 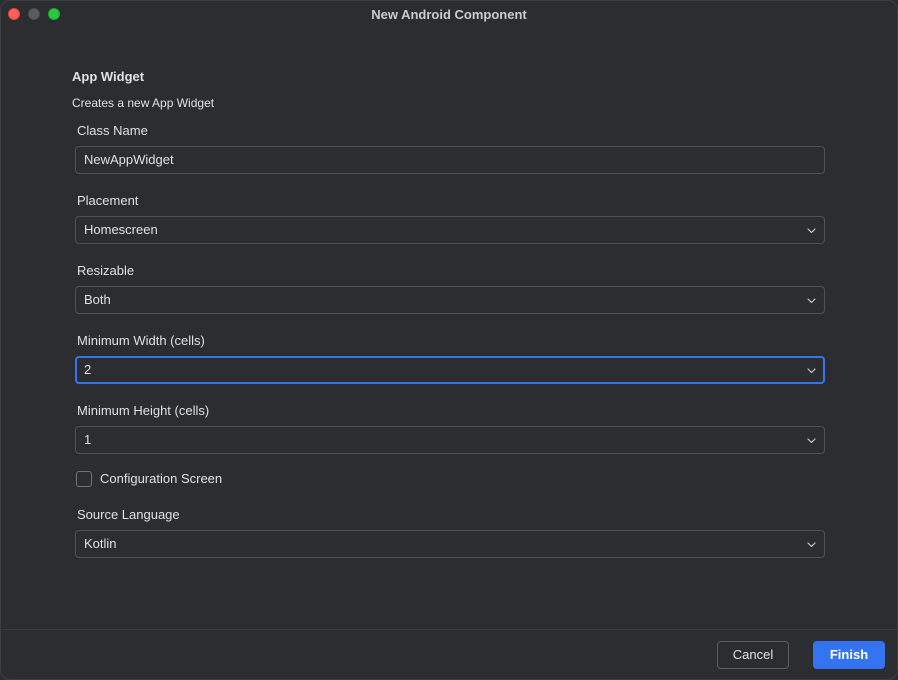 I want to click on min-width-value: 2, so click(x=88, y=369).